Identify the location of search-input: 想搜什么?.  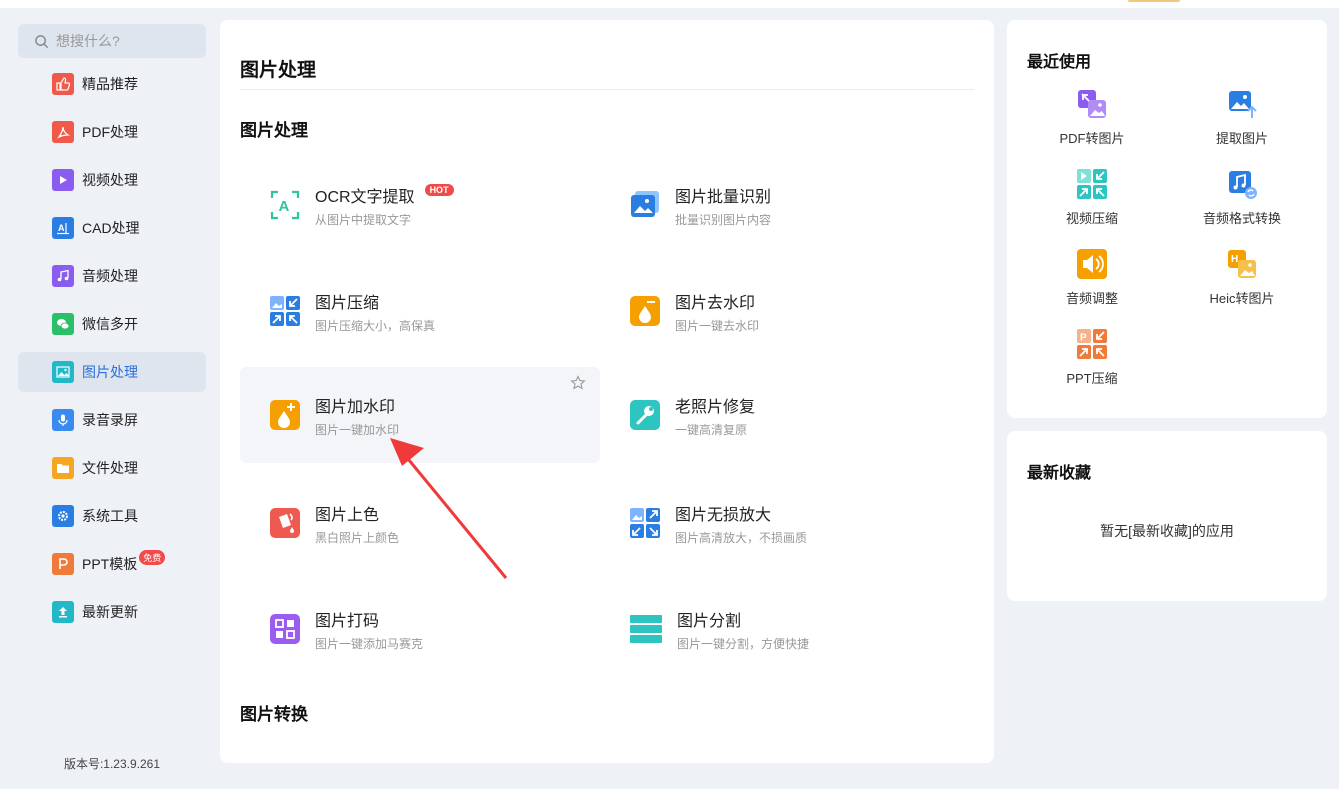
(112, 41).